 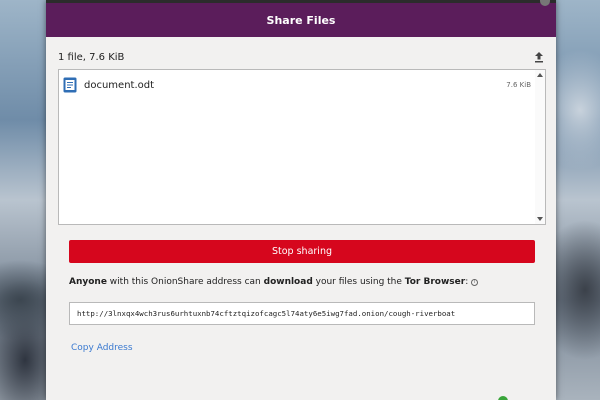 What do you see at coordinates (540, 75) in the screenshot?
I see `scroll-up-icon` at bounding box center [540, 75].